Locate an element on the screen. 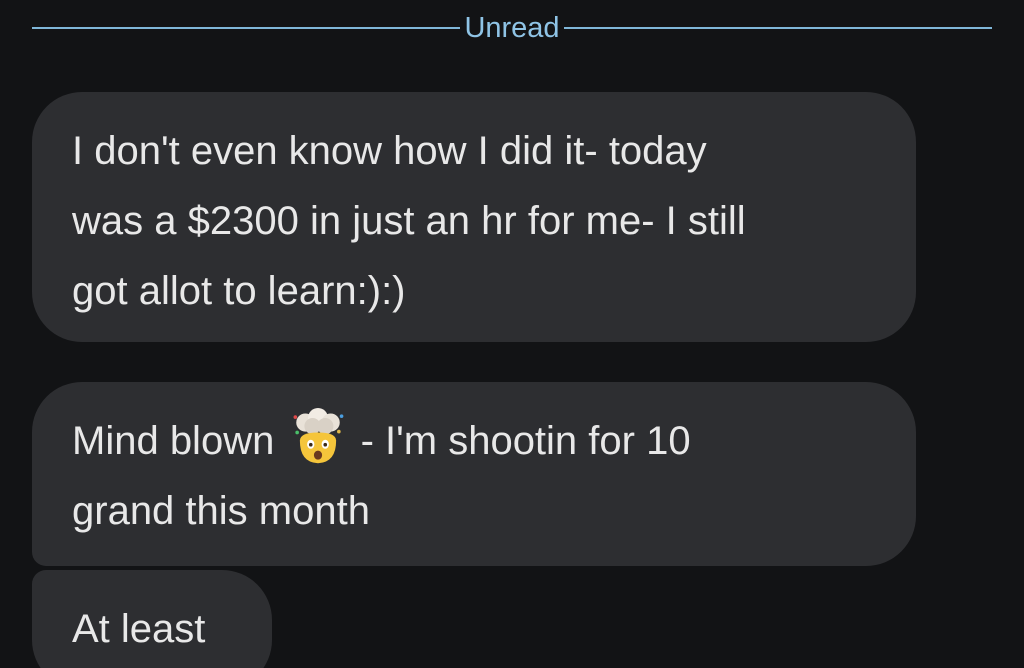 The height and width of the screenshot is (668, 1024). unread-divider-line-left is located at coordinates (246, 28).